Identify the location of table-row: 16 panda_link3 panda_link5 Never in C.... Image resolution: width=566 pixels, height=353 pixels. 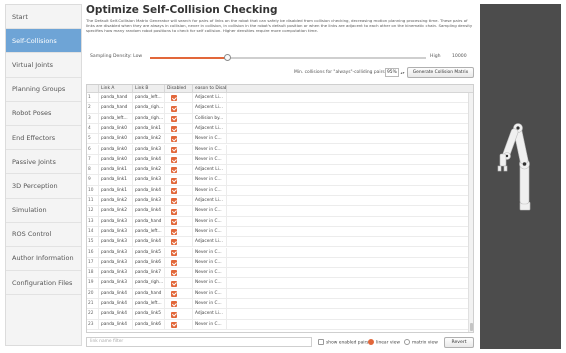
(280, 252).